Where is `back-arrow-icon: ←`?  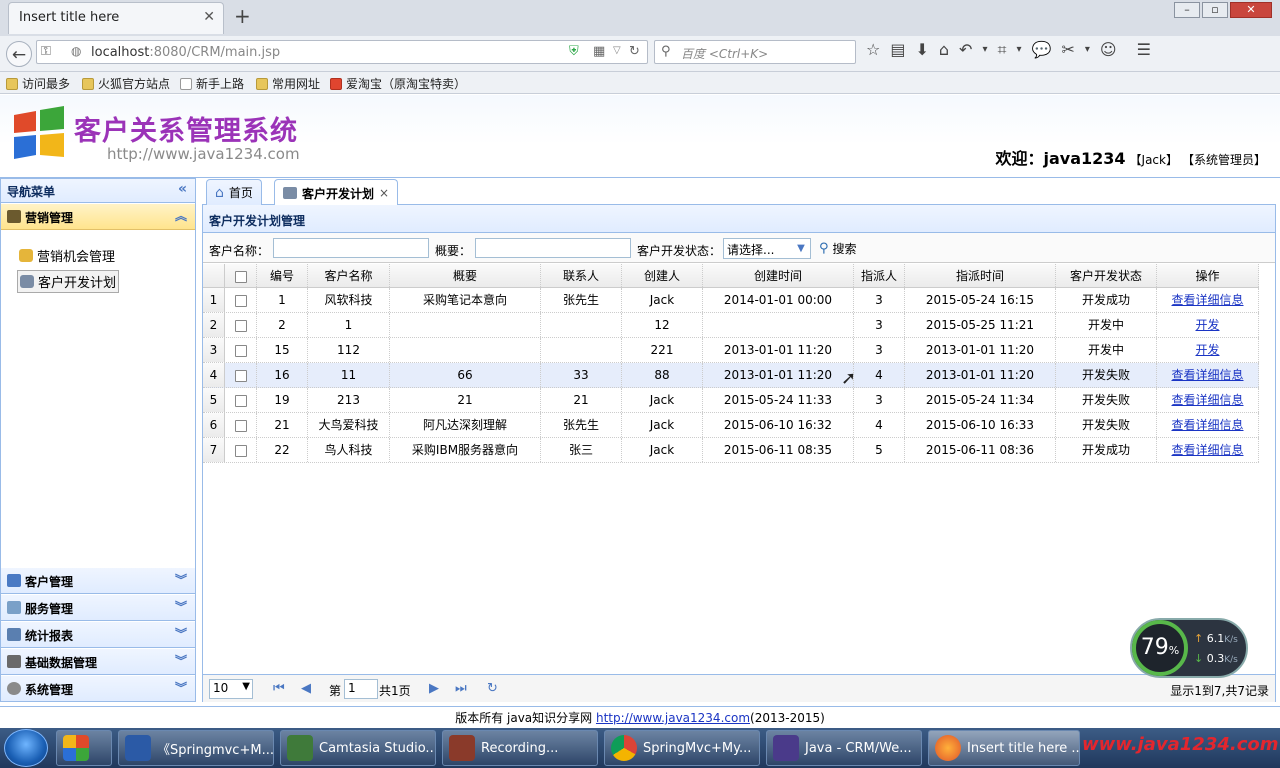 back-arrow-icon: ← is located at coordinates (19, 54).